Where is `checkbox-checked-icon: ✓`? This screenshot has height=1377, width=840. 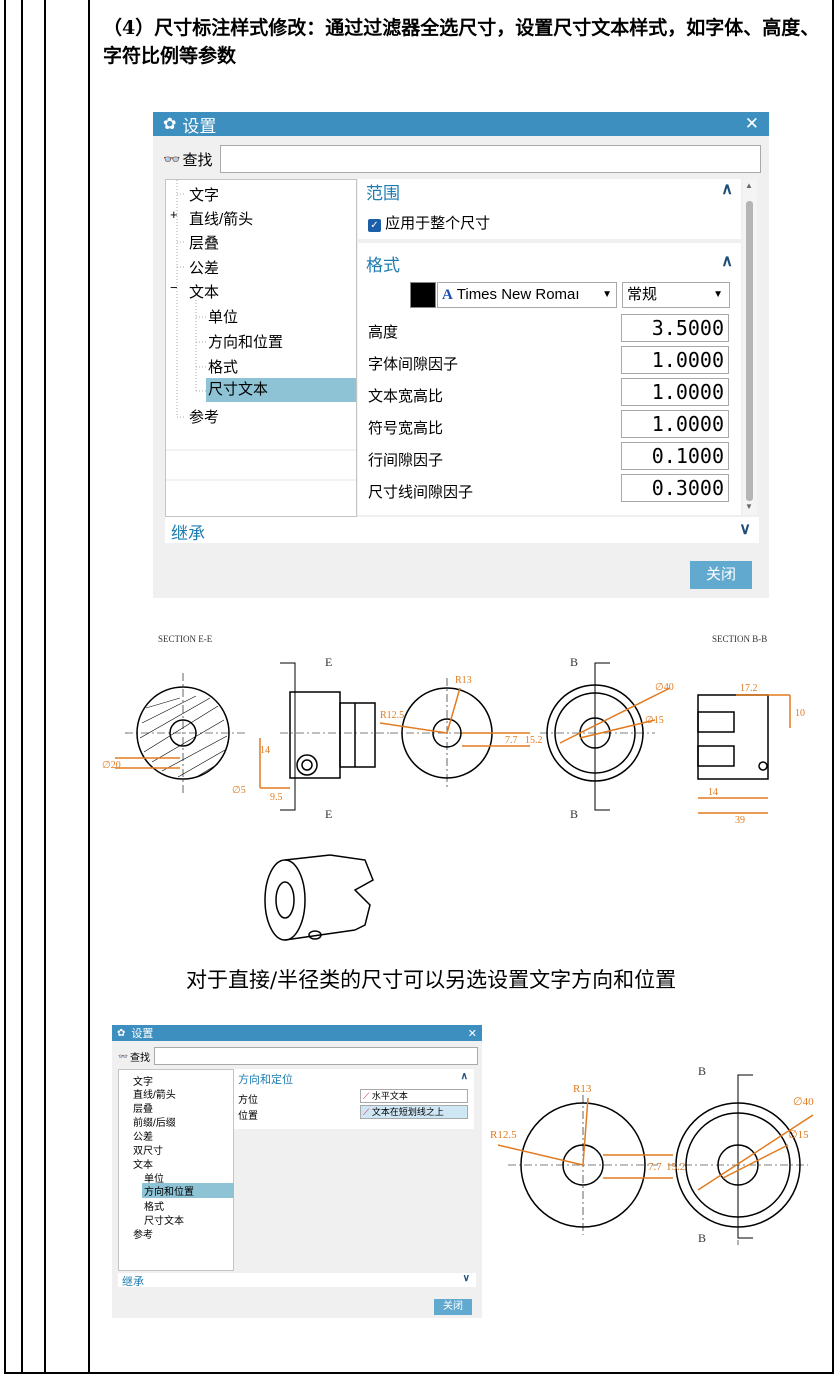 checkbox-checked-icon: ✓ is located at coordinates (374, 225).